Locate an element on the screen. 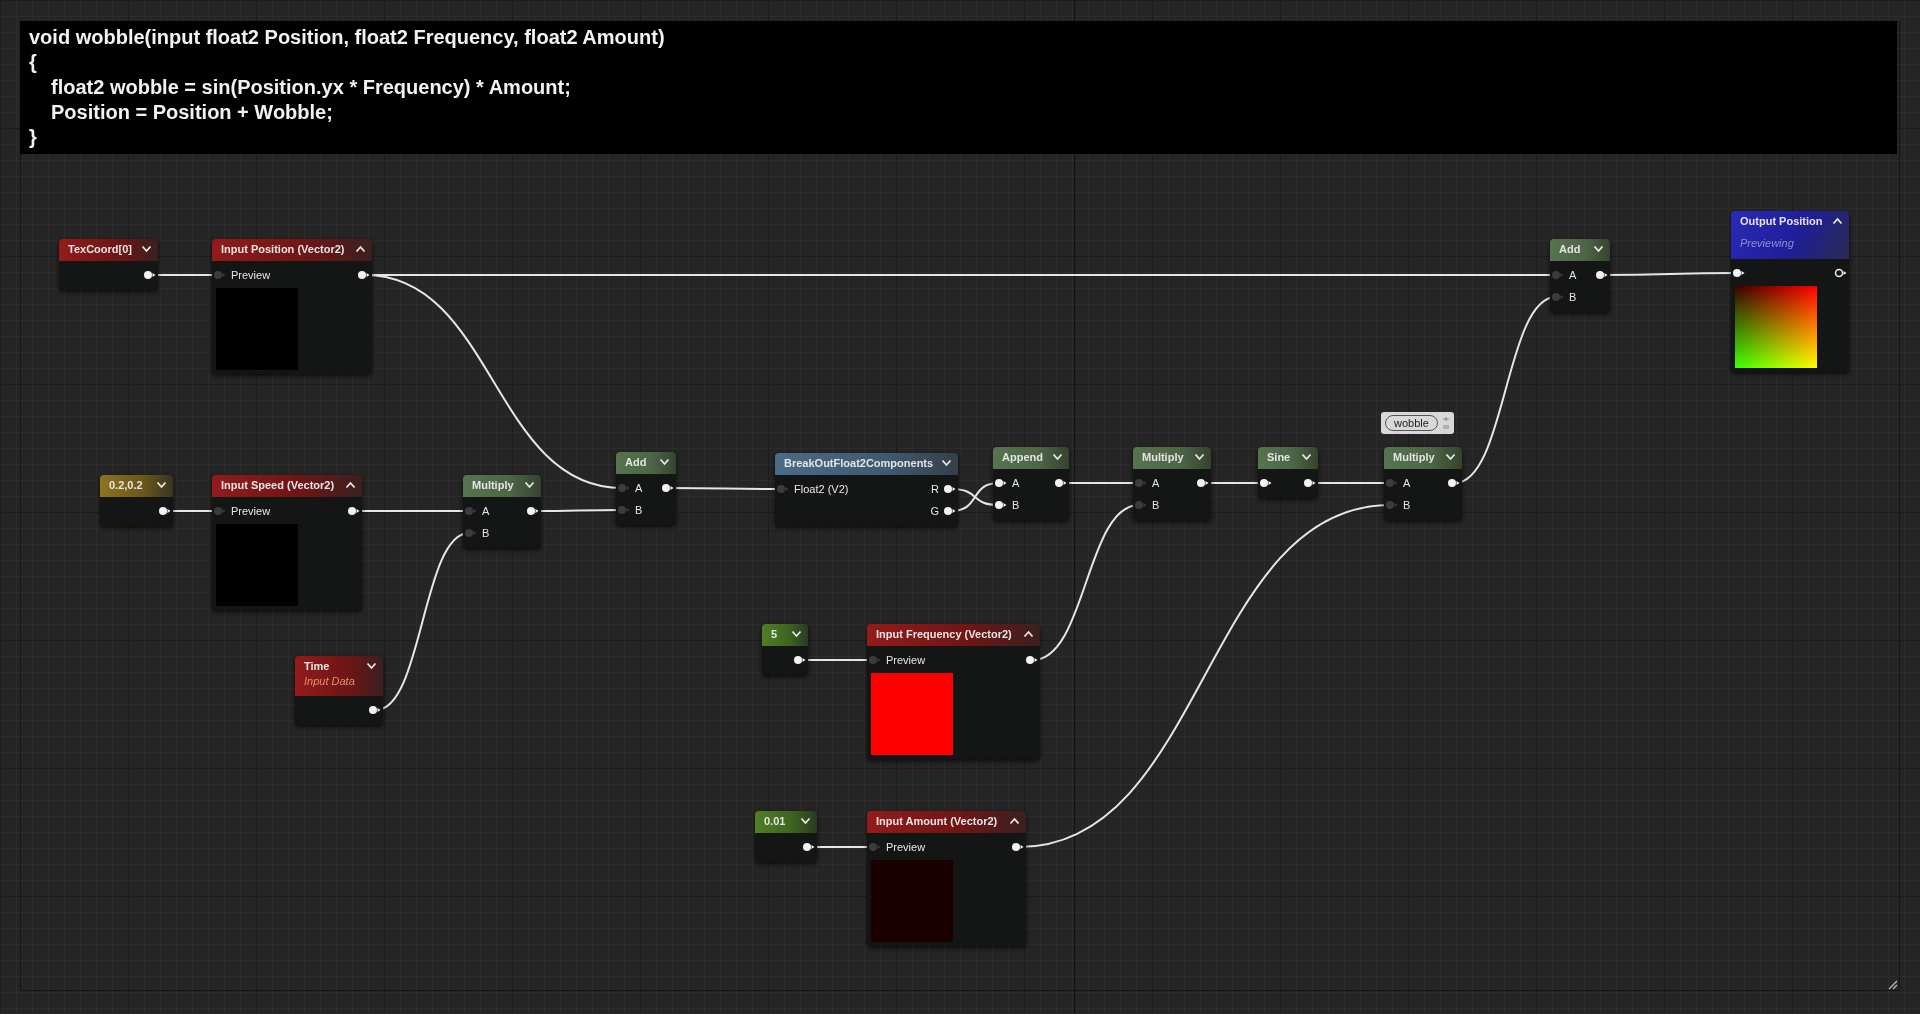  pin-toggle-icon is located at coordinates (1445, 423).